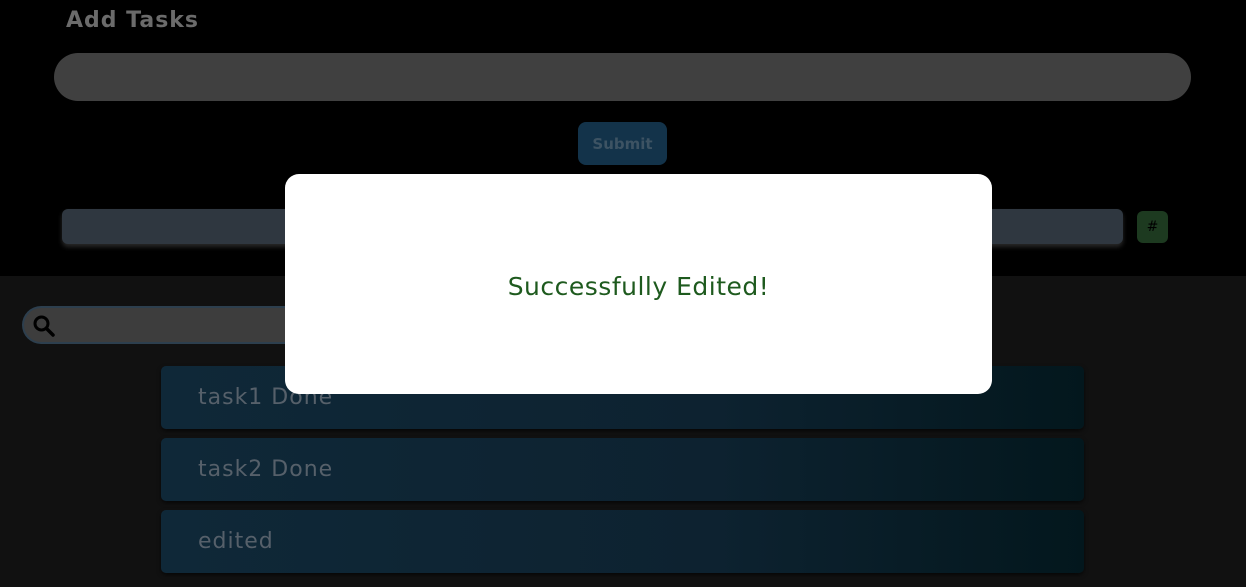 This screenshot has height=587, width=1246. What do you see at coordinates (133, 20) in the screenshot?
I see `add-tasks-heading: Add Tasks` at bounding box center [133, 20].